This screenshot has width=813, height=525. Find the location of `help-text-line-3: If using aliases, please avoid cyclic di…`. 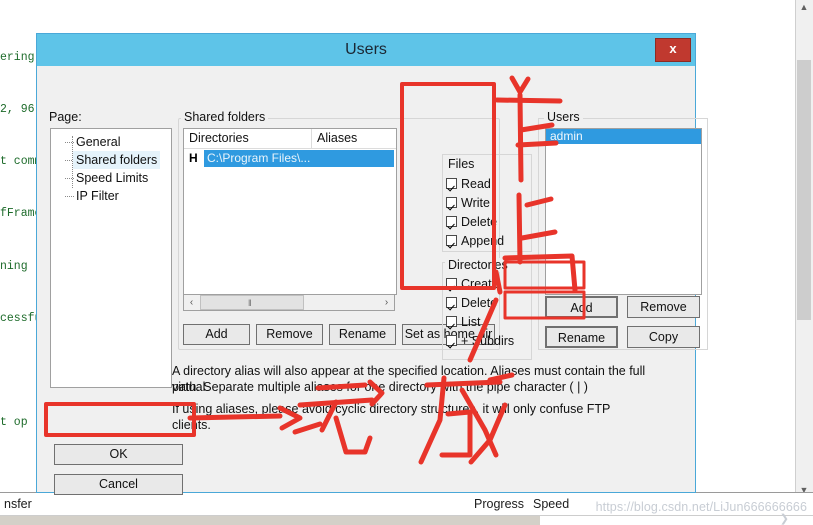

help-text-line-3: If using aliases, please avoid cyclic di… is located at coordinates (391, 417).